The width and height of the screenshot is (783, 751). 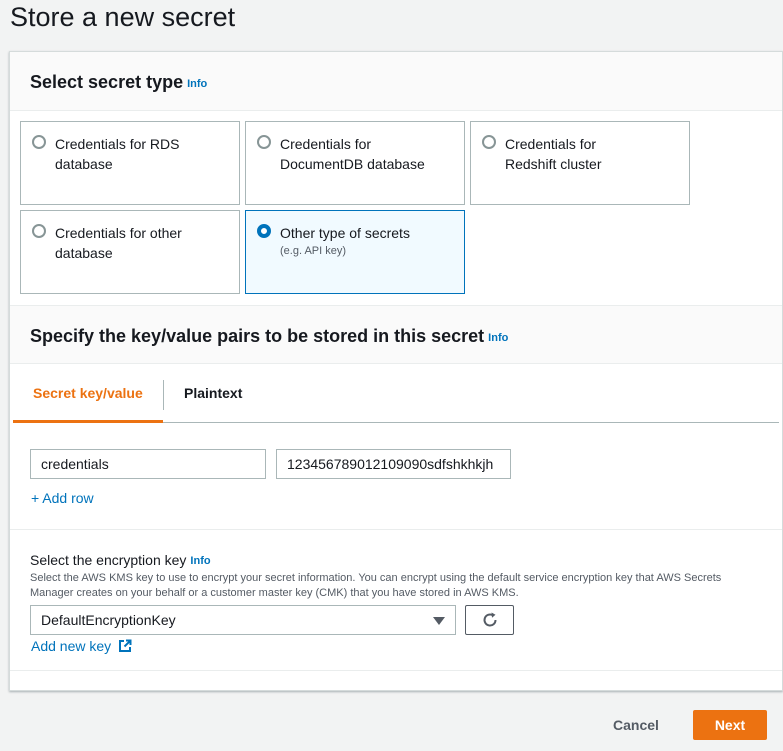 What do you see at coordinates (108, 560) in the screenshot?
I see `encryption-key-label-text: Select the encryption key` at bounding box center [108, 560].